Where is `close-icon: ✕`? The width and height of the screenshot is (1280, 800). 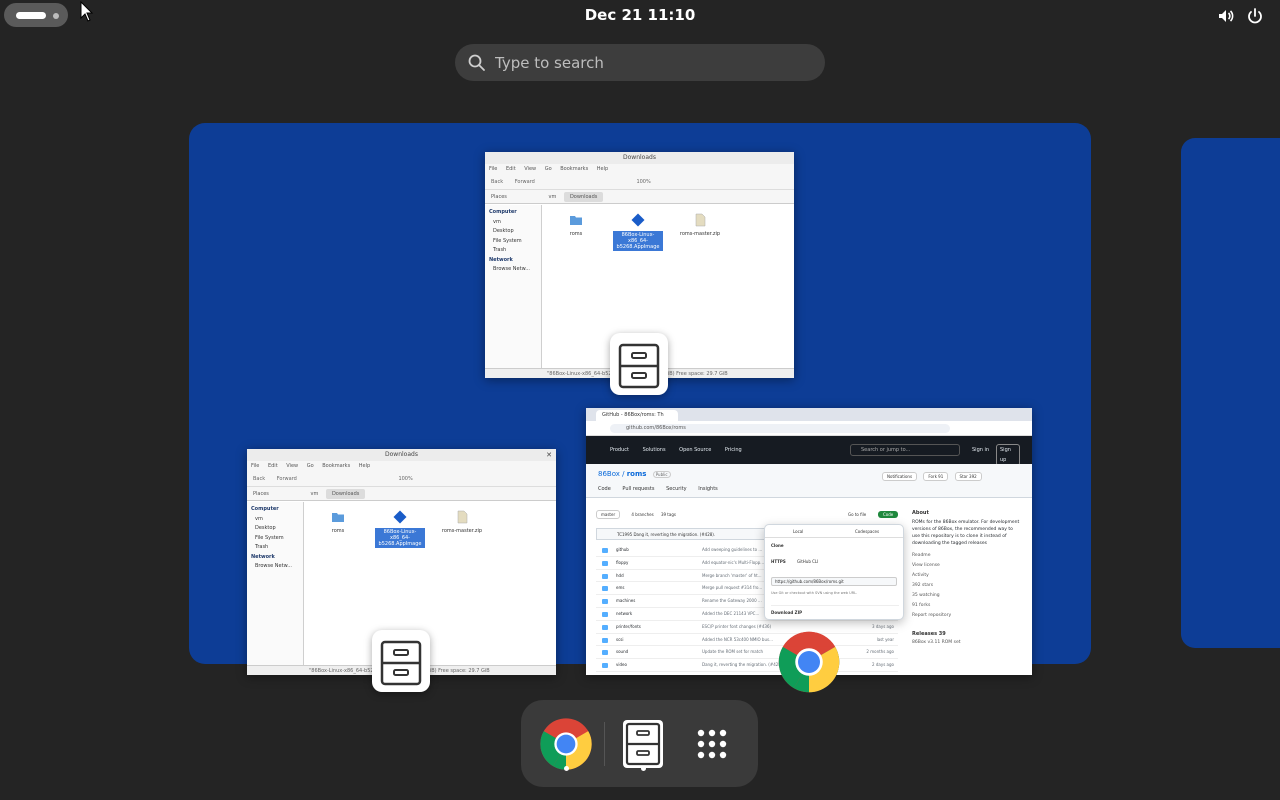 close-icon: ✕ is located at coordinates (549, 455).